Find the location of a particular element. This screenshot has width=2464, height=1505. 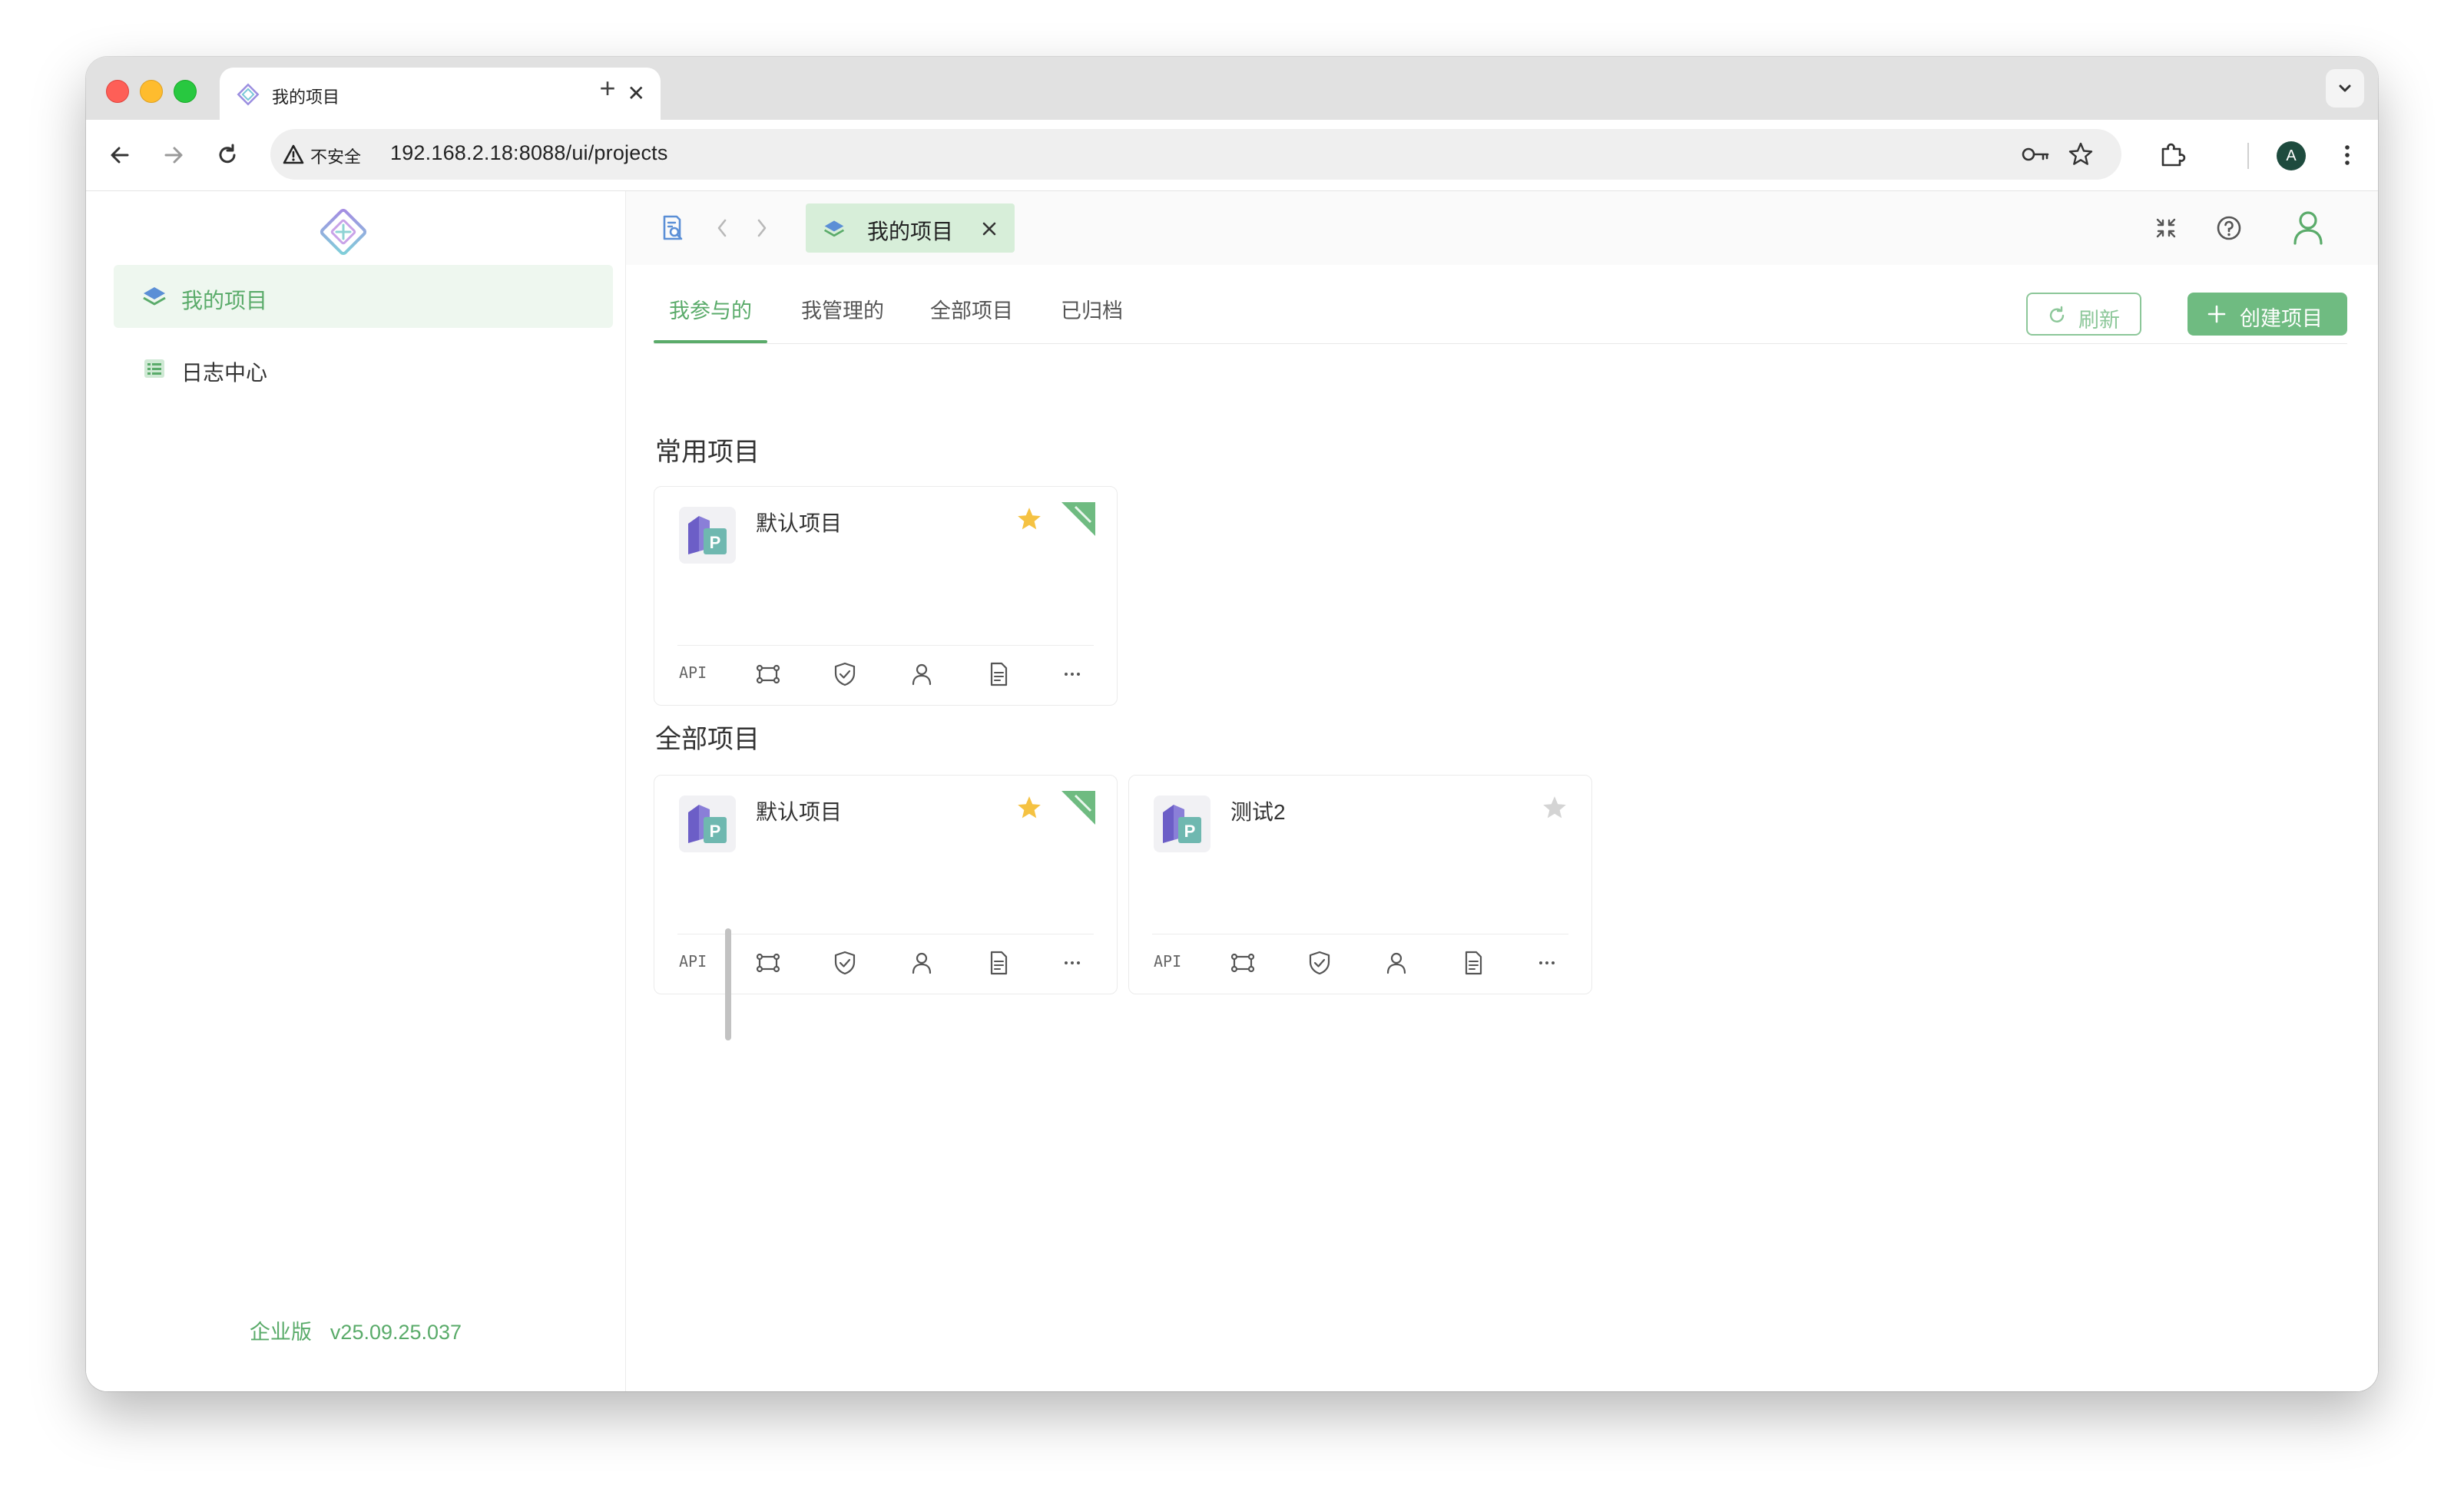

version-info: 企业版 v25.09.25.037 is located at coordinates (355, 1330).